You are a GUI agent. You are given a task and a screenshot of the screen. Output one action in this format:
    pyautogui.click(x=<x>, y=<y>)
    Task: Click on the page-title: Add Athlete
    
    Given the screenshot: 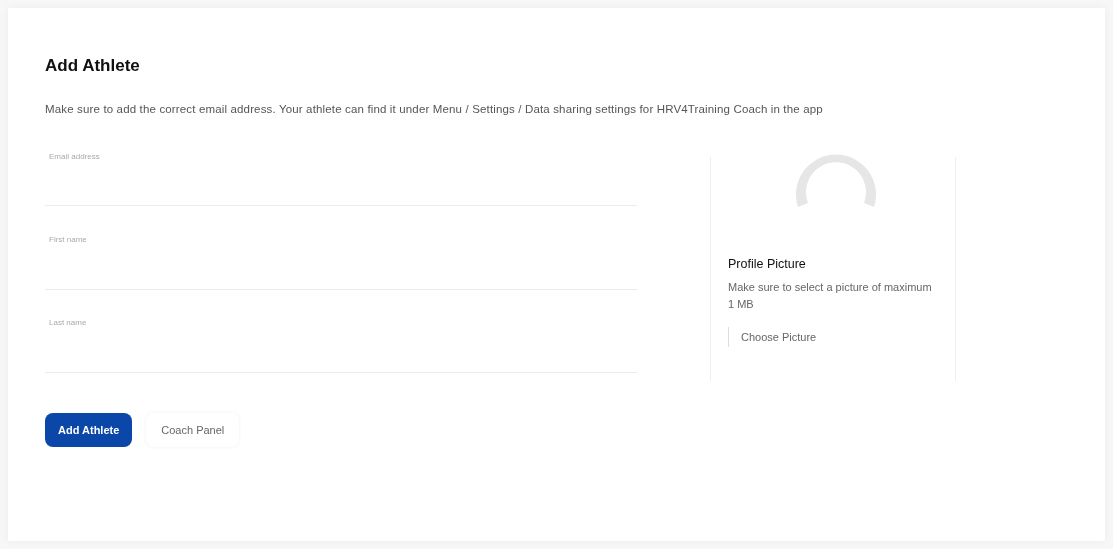 What is the action you would take?
    pyautogui.click(x=93, y=66)
    